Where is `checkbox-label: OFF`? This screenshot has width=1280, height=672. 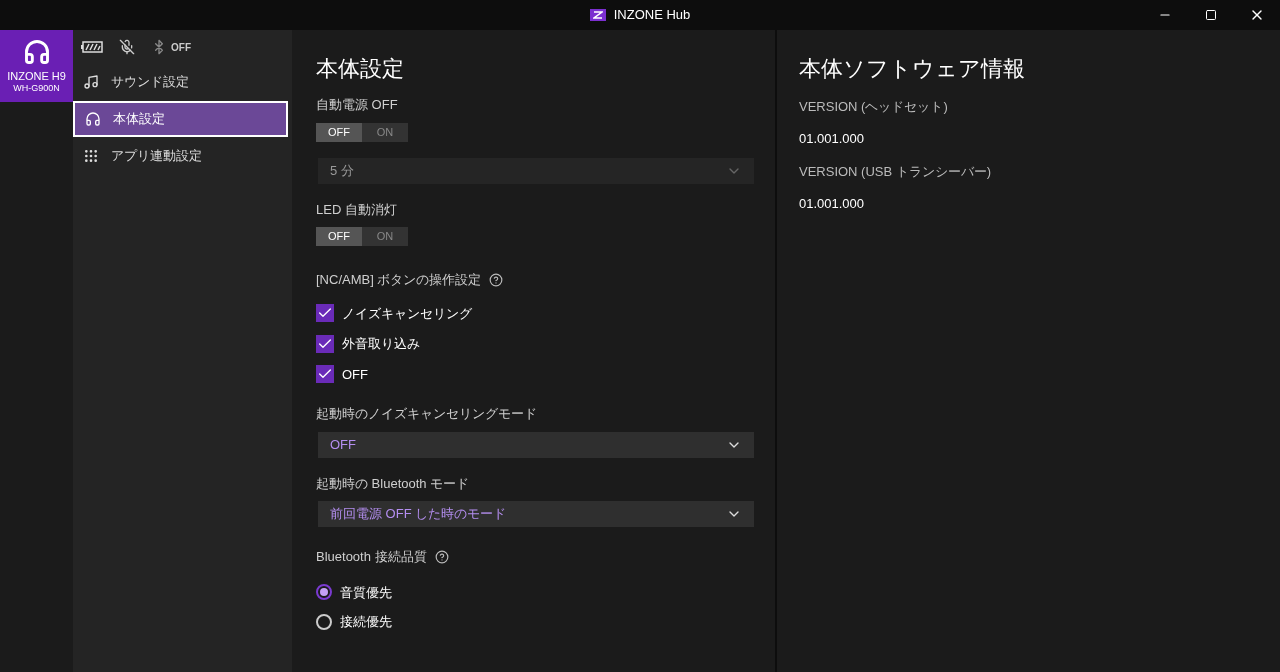 checkbox-label: OFF is located at coordinates (355, 374).